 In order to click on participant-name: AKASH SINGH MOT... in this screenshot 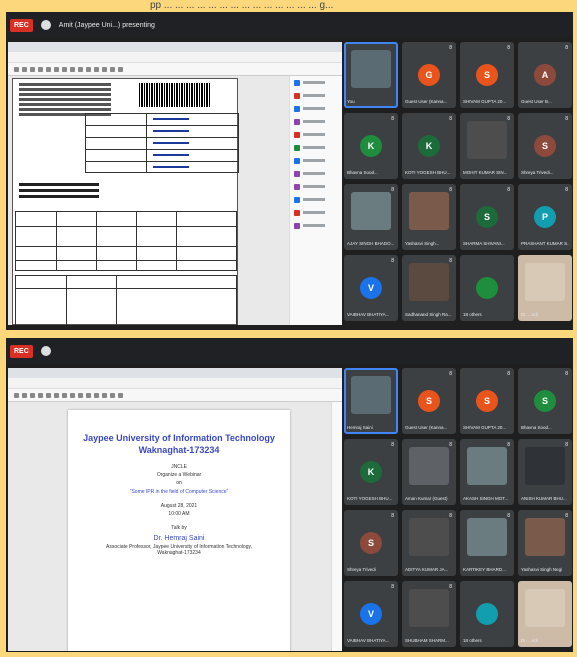, I will do `click(486, 498)`.